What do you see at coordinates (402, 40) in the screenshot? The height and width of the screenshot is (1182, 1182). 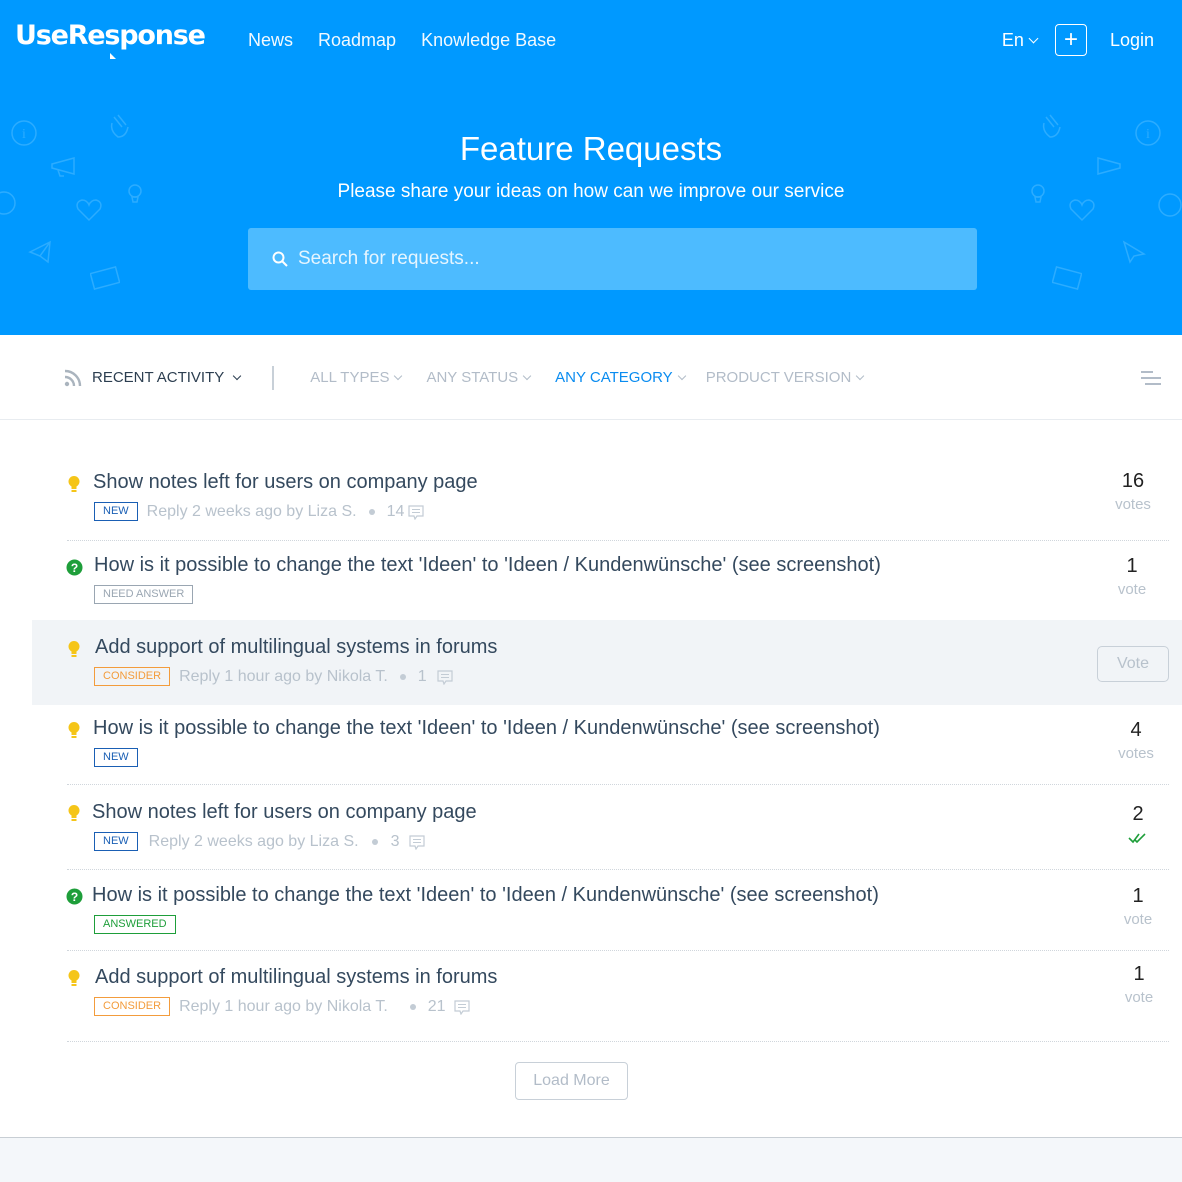 I see `main-nav: News Roadmap Knowledge Base` at bounding box center [402, 40].